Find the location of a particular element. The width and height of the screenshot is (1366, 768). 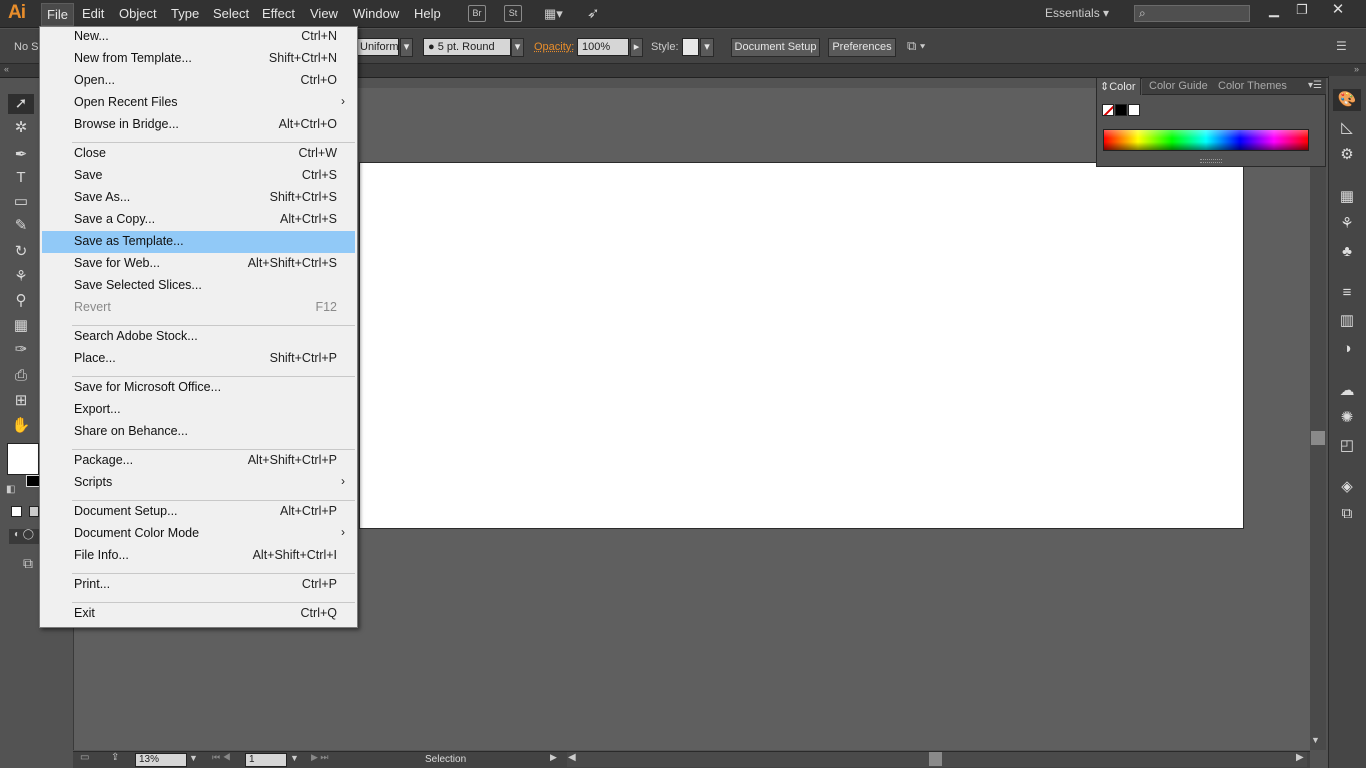

none-swatch is located at coordinates (1108, 110).